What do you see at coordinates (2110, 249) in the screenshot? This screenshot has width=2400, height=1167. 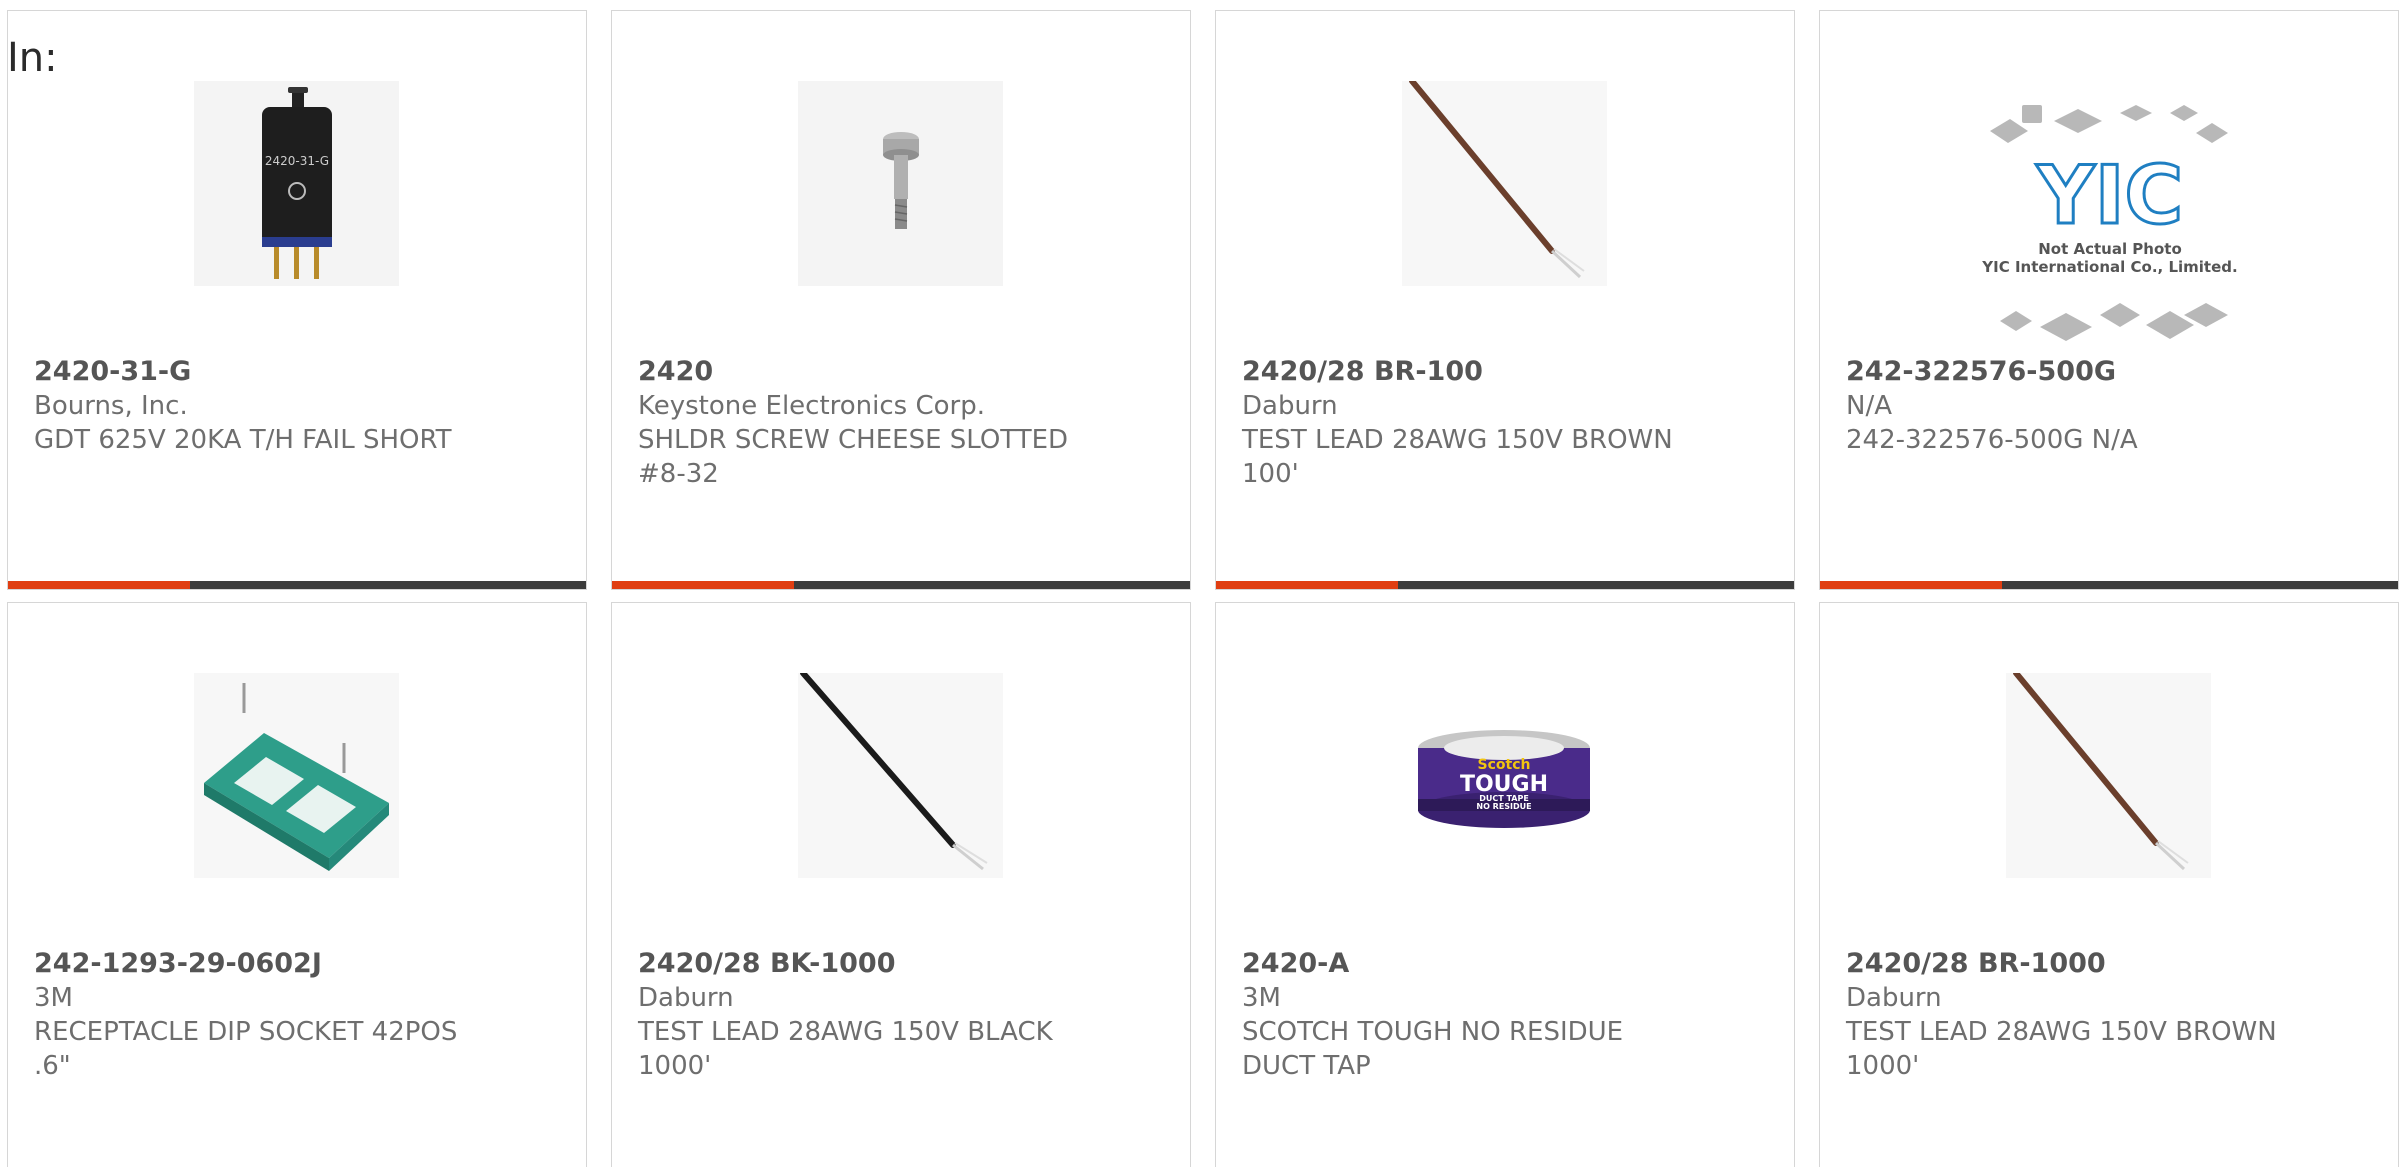 I see `placeholder-line1: Not Actual Photo` at bounding box center [2110, 249].